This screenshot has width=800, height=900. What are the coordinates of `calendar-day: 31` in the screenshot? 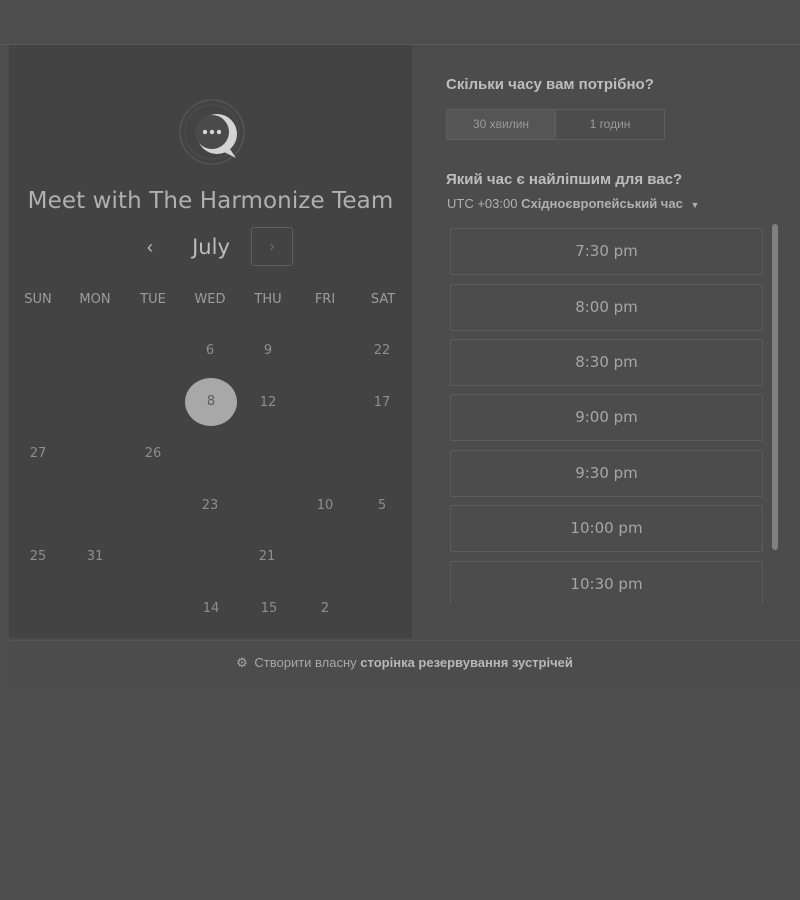 It's located at (95, 556).